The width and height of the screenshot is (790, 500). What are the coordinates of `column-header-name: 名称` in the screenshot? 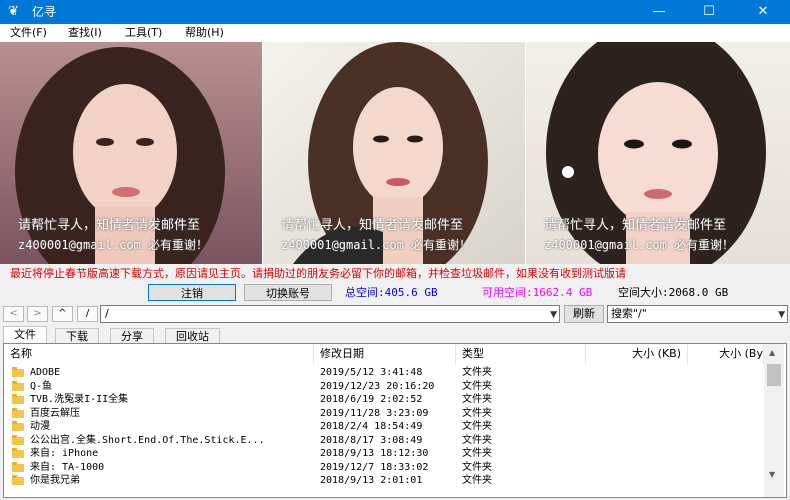 It's located at (159, 354).